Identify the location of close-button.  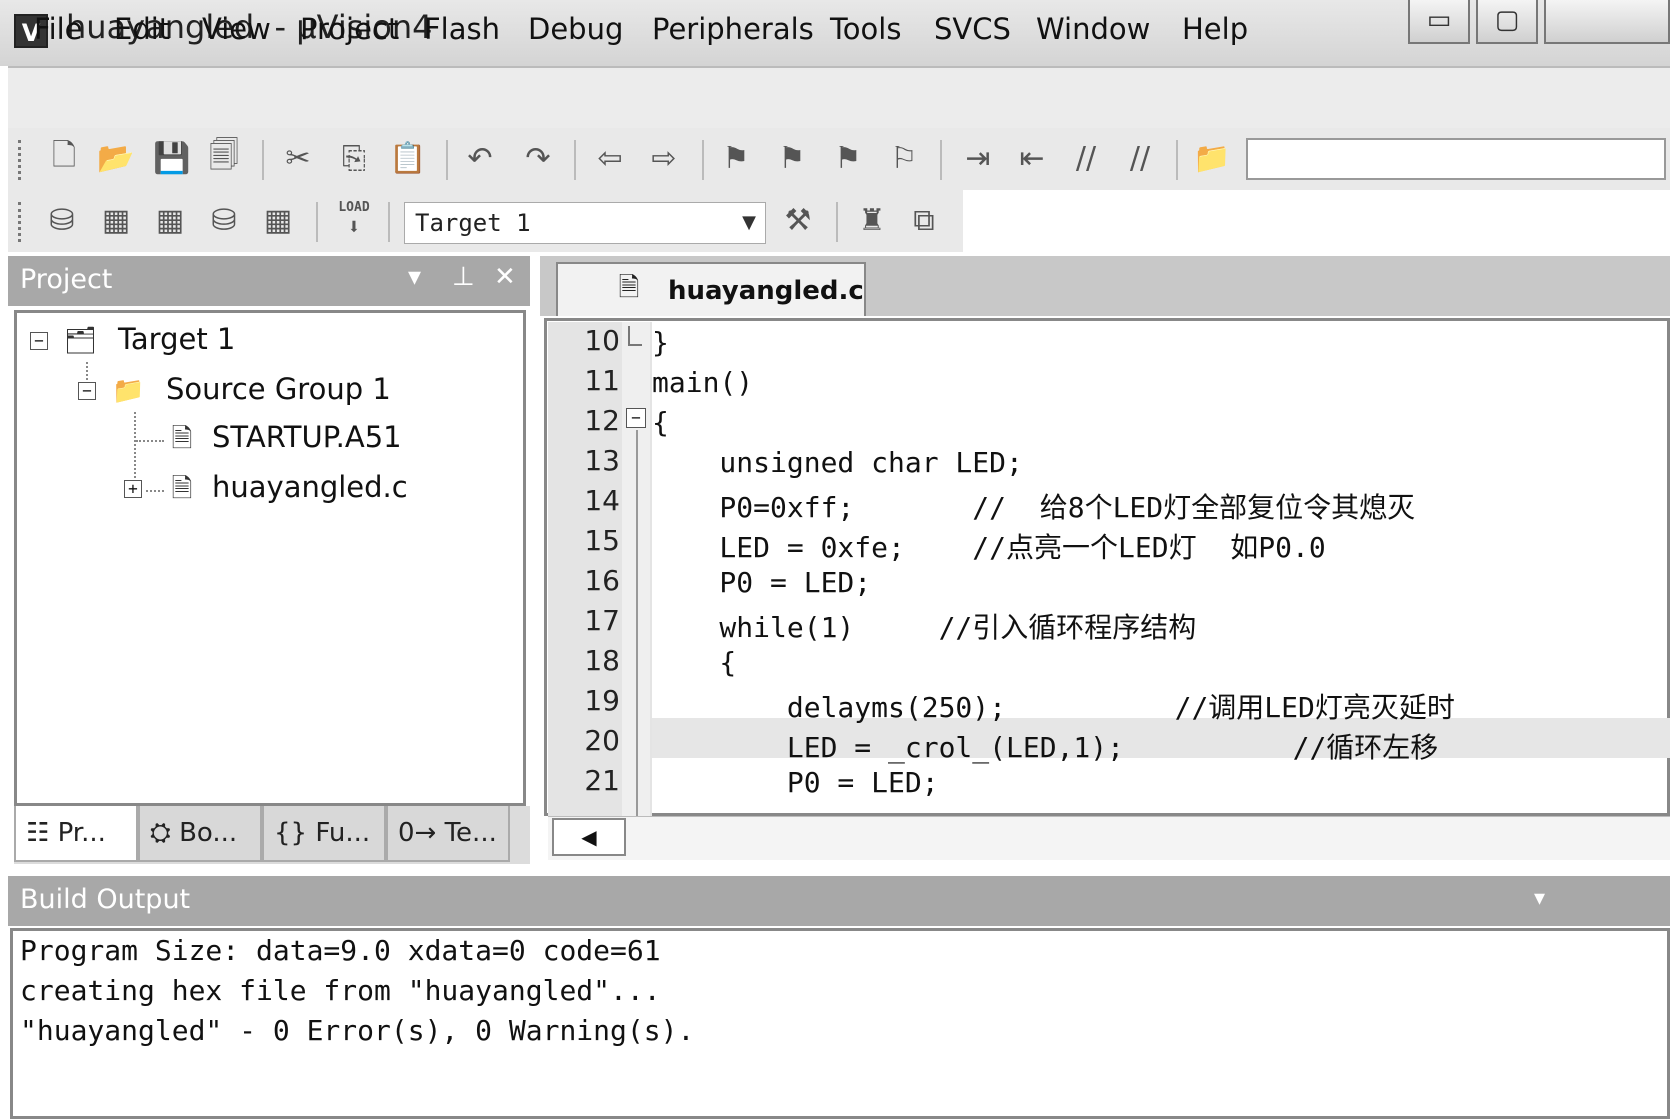
(1607, 22).